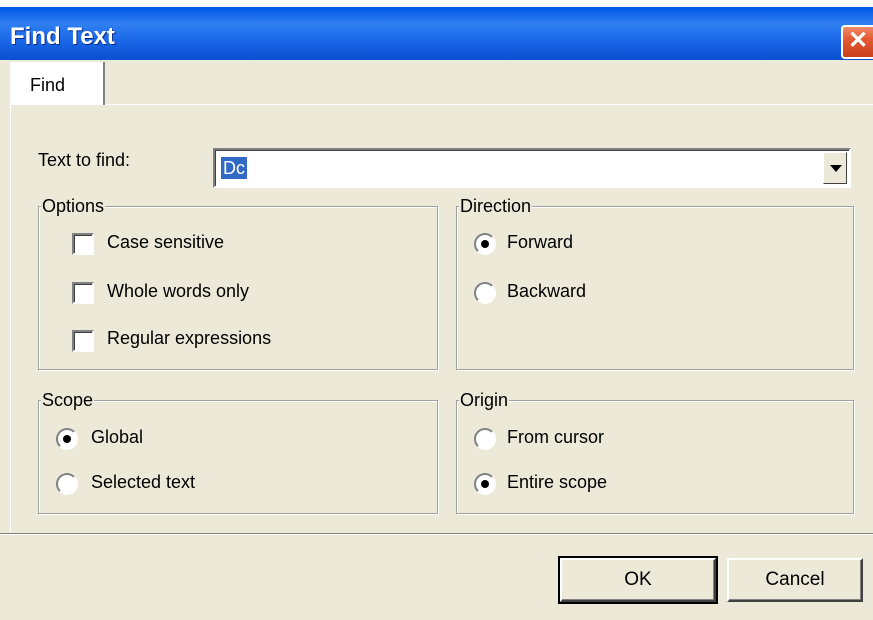  I want to click on scope-group-title: Scope, so click(68, 400).